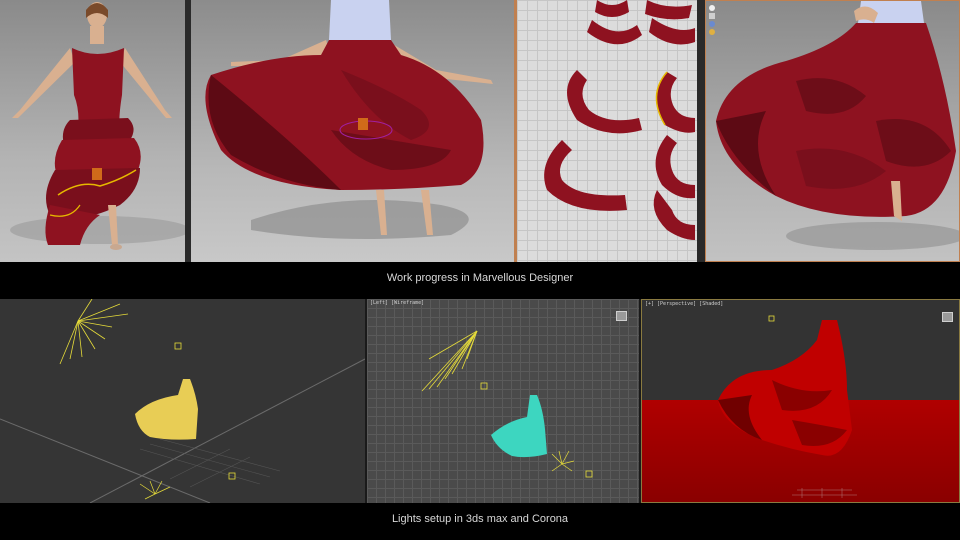  I want to click on person-icon, so click(712, 16).